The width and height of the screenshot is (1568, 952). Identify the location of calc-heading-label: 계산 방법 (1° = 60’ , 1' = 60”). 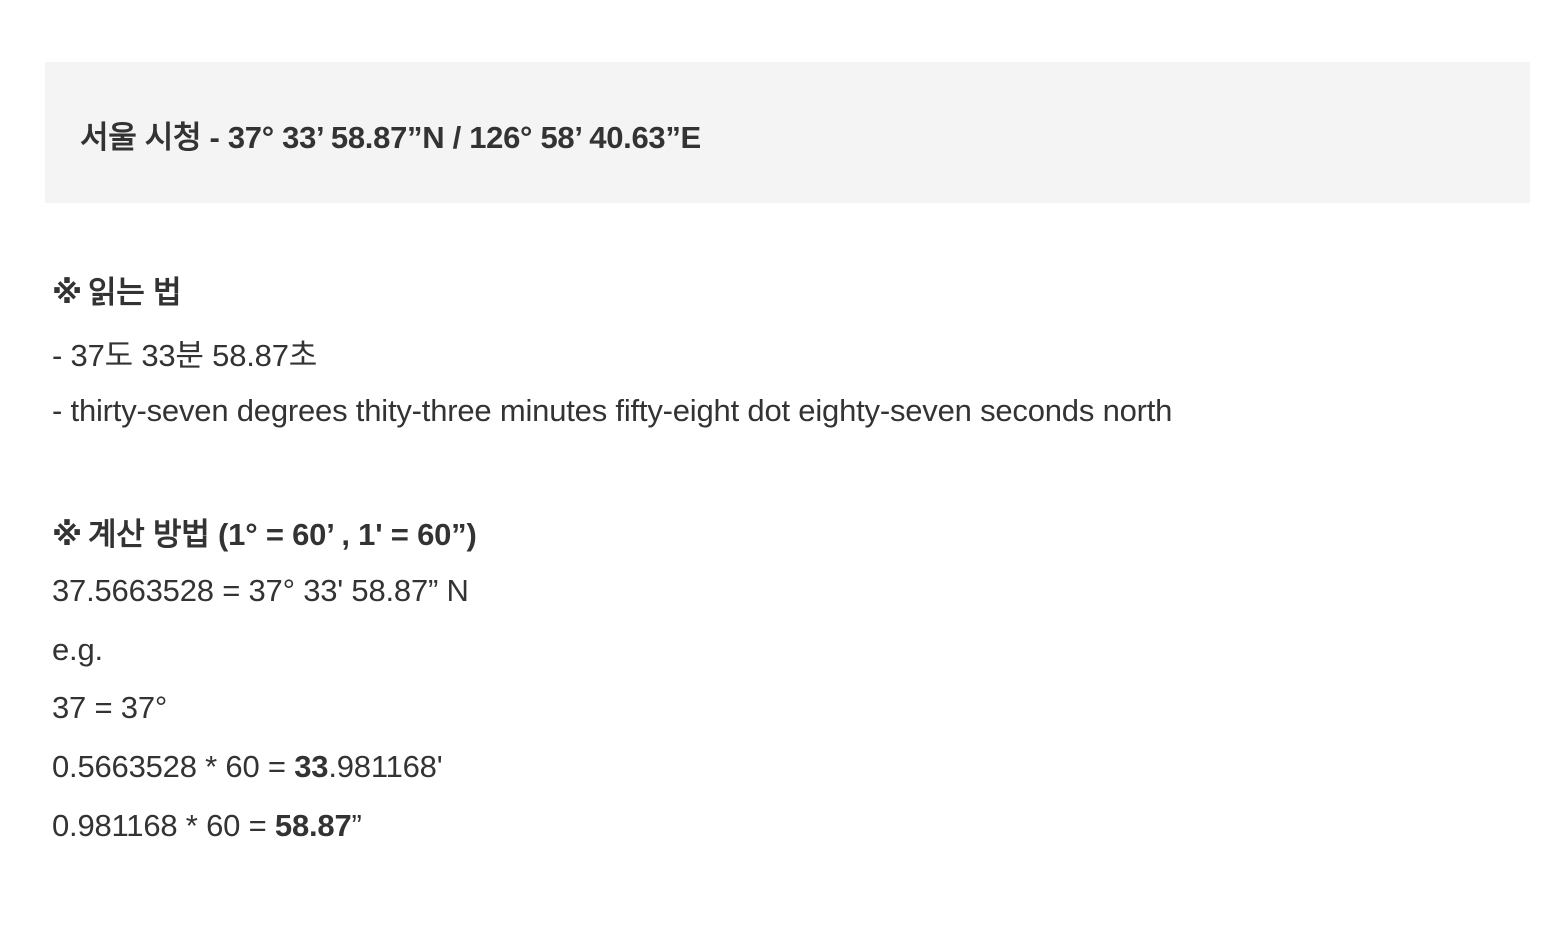
(282, 534).